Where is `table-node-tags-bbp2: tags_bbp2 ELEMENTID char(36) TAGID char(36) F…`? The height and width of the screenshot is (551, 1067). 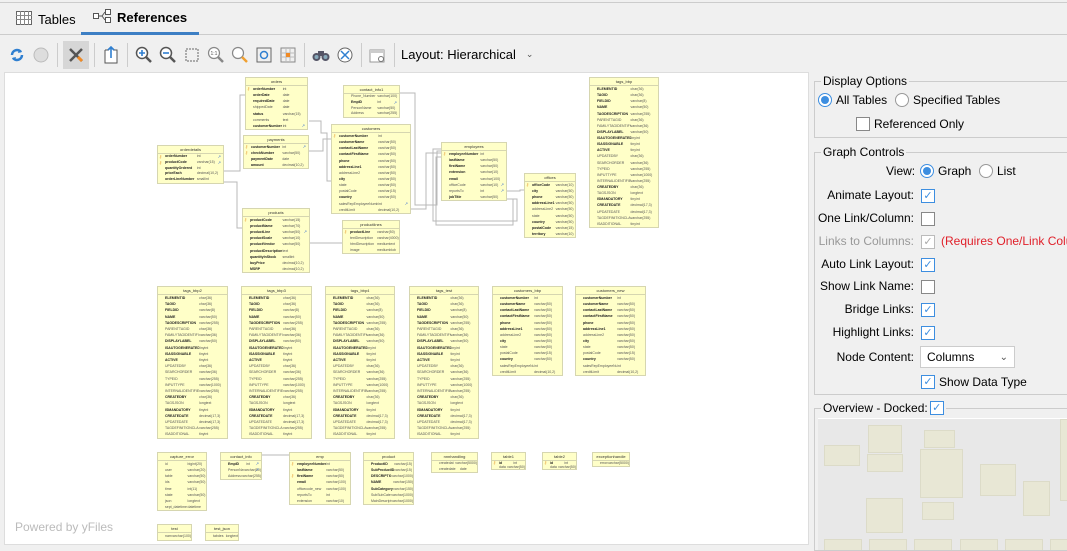 table-node-tags-bbp2: tags_bbp2 ELEMENTID char(36) TAGID char(36) F… is located at coordinates (192, 362).